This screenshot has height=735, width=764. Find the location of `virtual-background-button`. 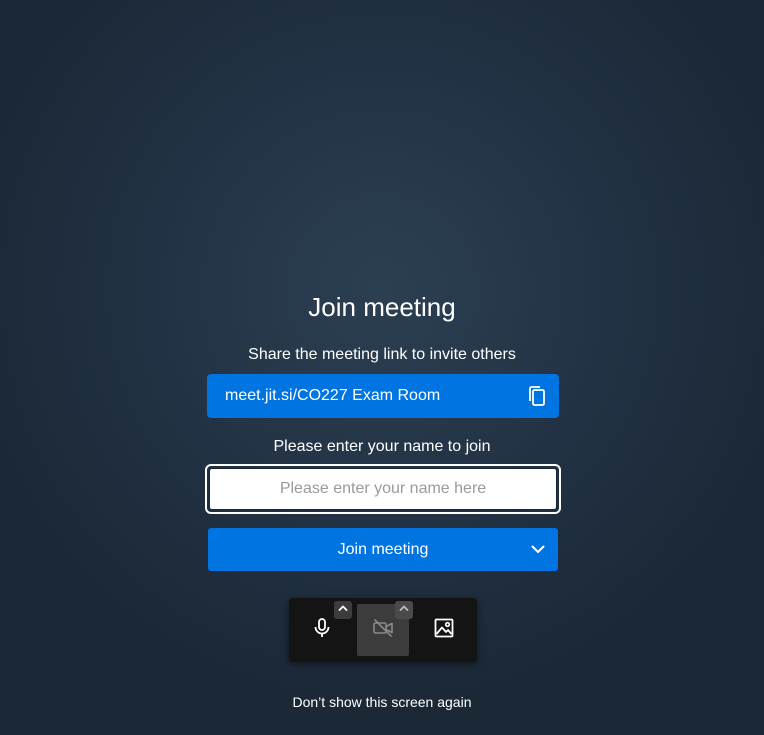

virtual-background-button is located at coordinates (444, 630).